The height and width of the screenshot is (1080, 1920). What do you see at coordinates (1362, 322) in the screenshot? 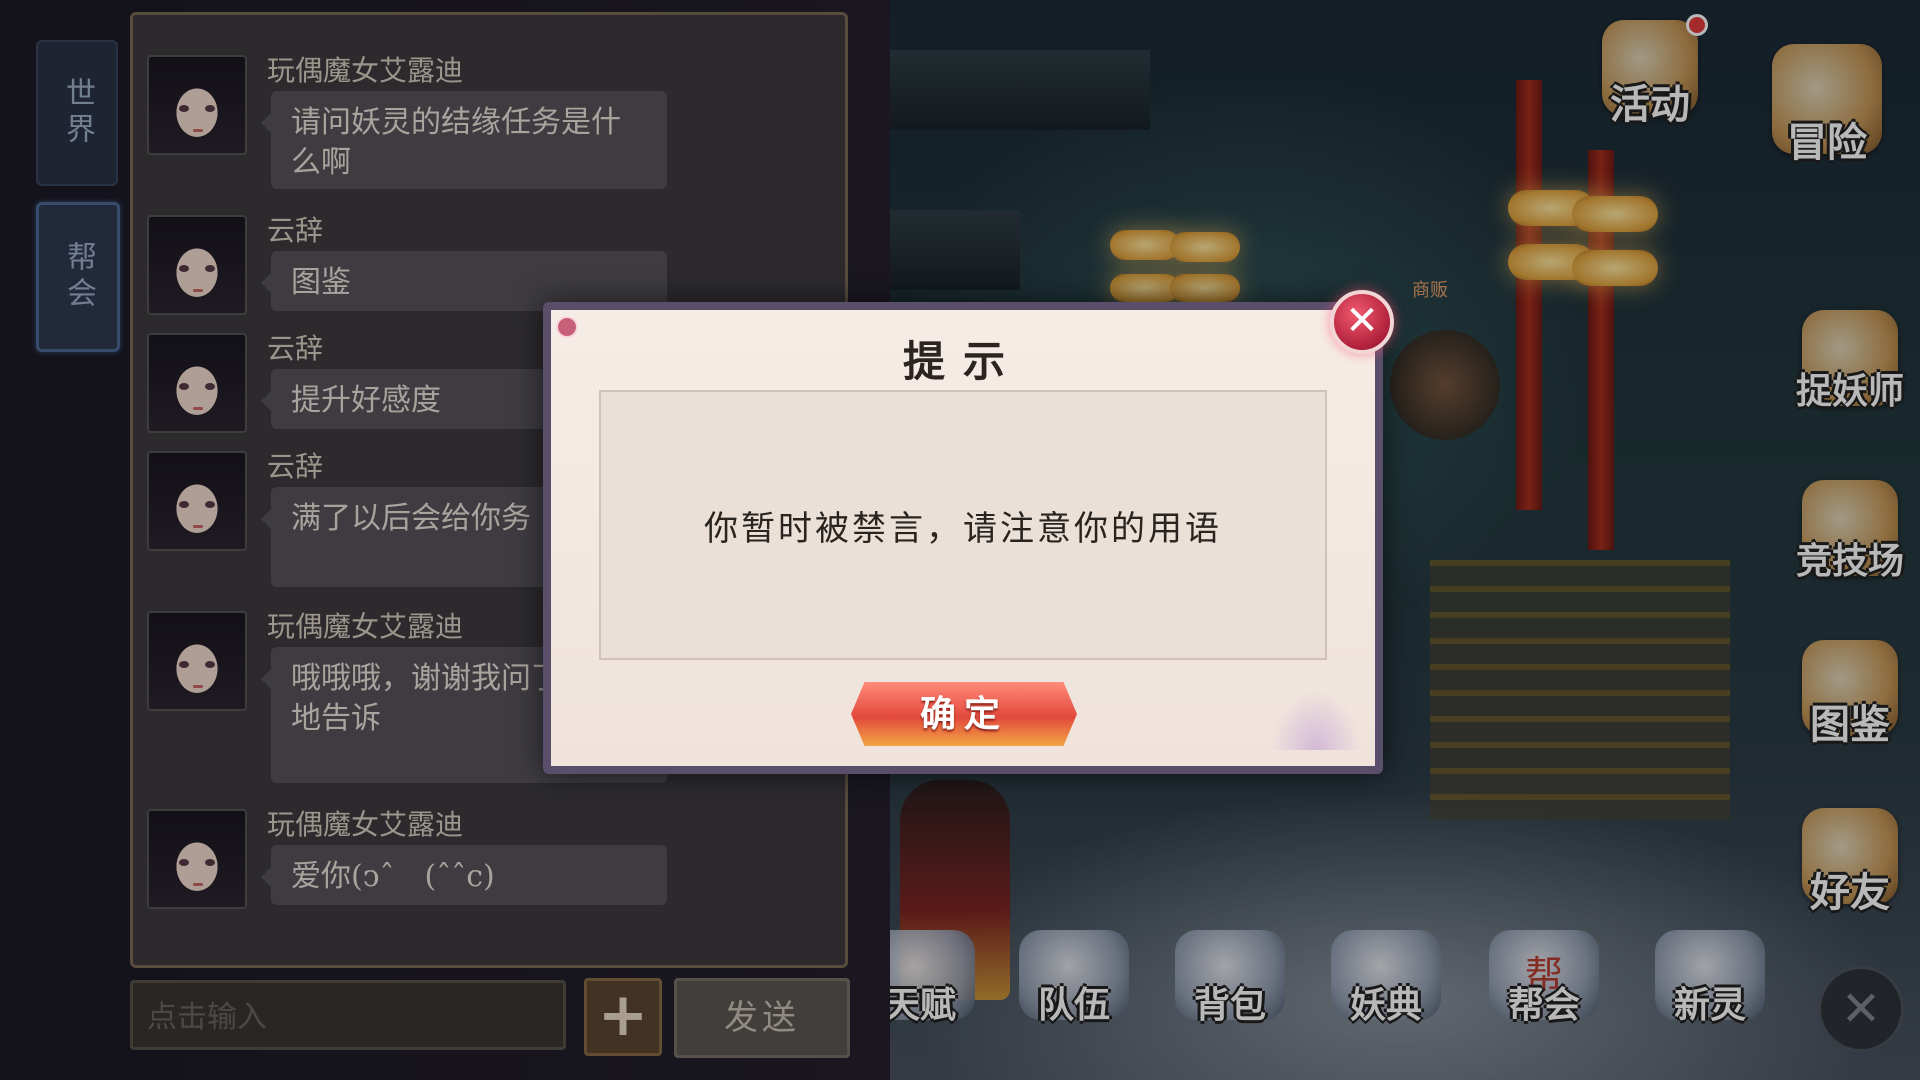
I see `close-icon: ✕` at bounding box center [1362, 322].